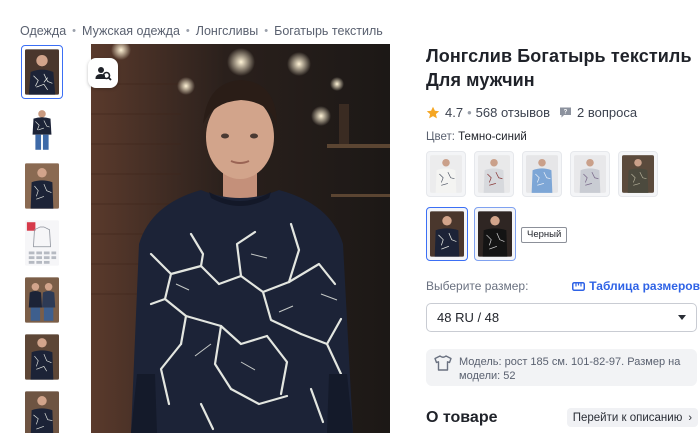 This screenshot has height=433, width=700. I want to click on search-person-icon, so click(103, 73).